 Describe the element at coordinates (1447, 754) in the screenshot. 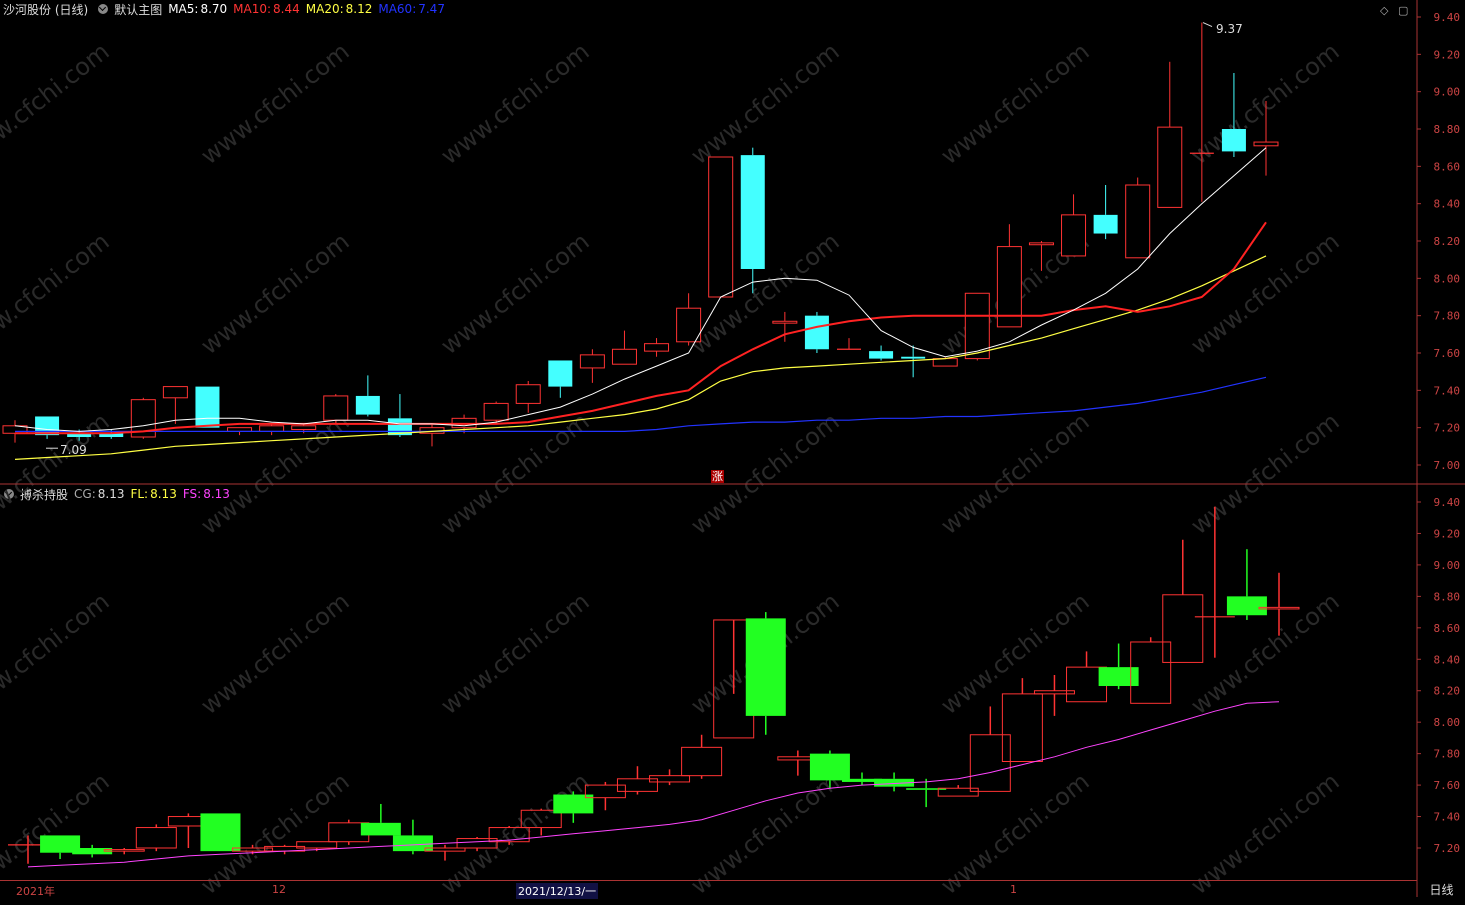

I see `sub-y-tick-label: 7.80` at that location.